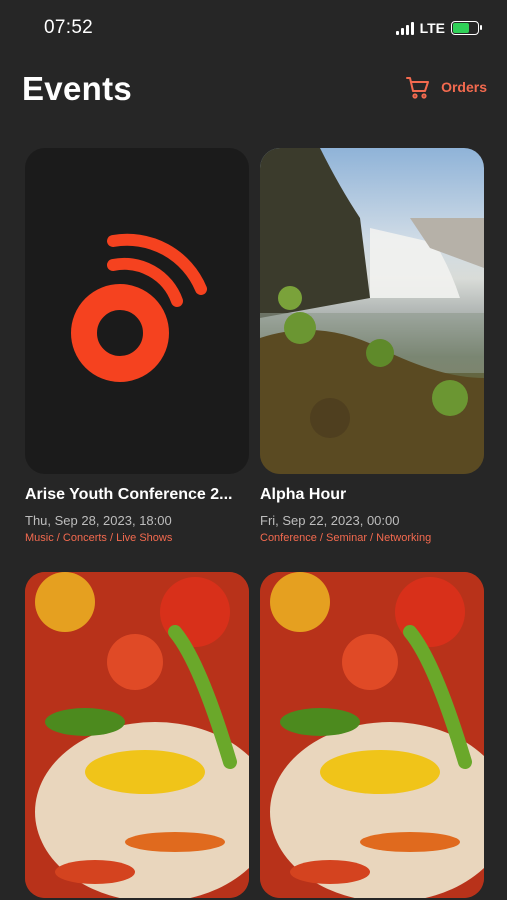 The height and width of the screenshot is (900, 507). What do you see at coordinates (253, 28) in the screenshot?
I see `status-bar: 07:52 LTE` at bounding box center [253, 28].